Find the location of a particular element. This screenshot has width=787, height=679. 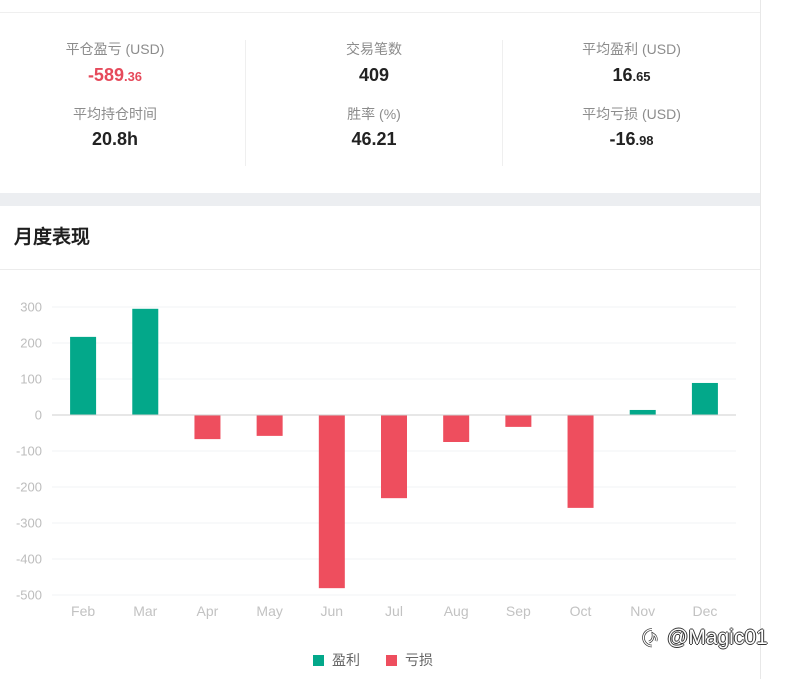

legend-item-profit: 盈利 is located at coordinates (336, 660).